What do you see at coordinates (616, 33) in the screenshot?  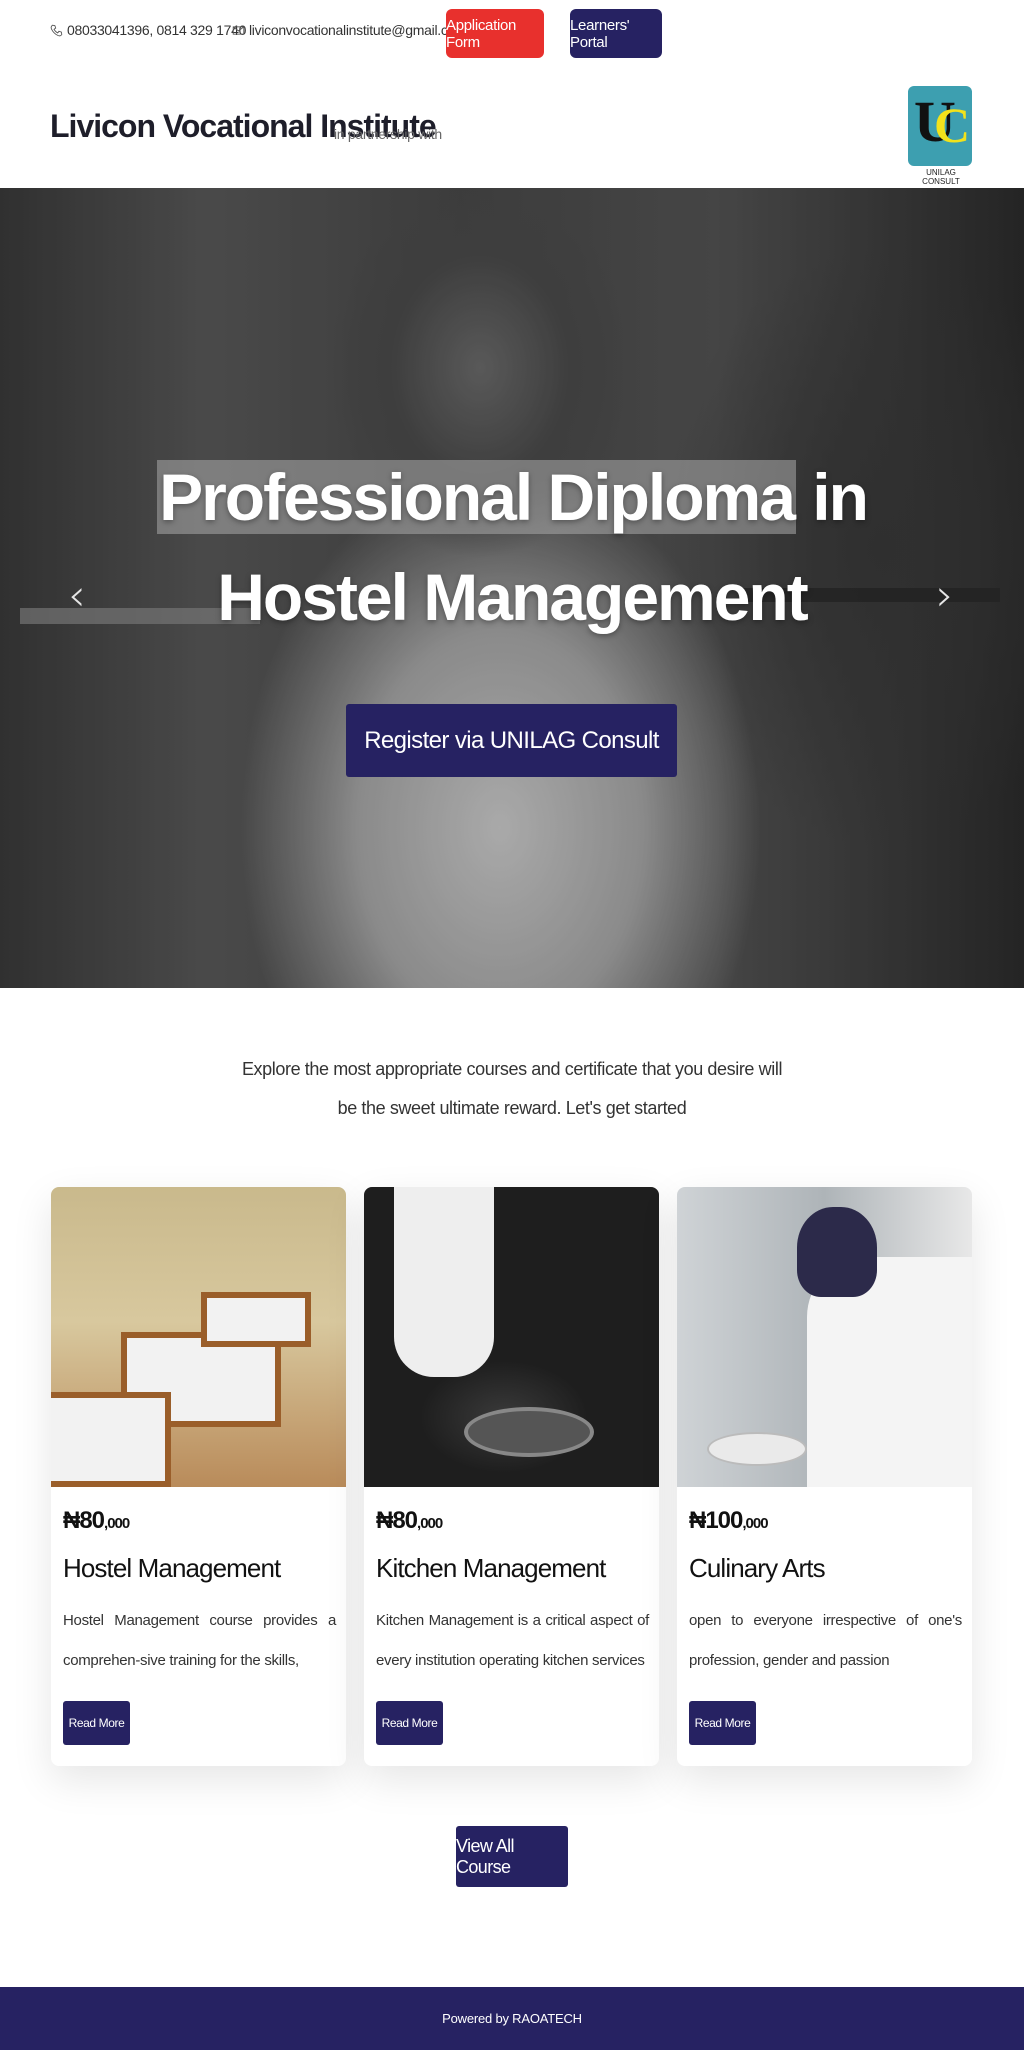 I see `learners-portal-button: Learners' Portal` at bounding box center [616, 33].